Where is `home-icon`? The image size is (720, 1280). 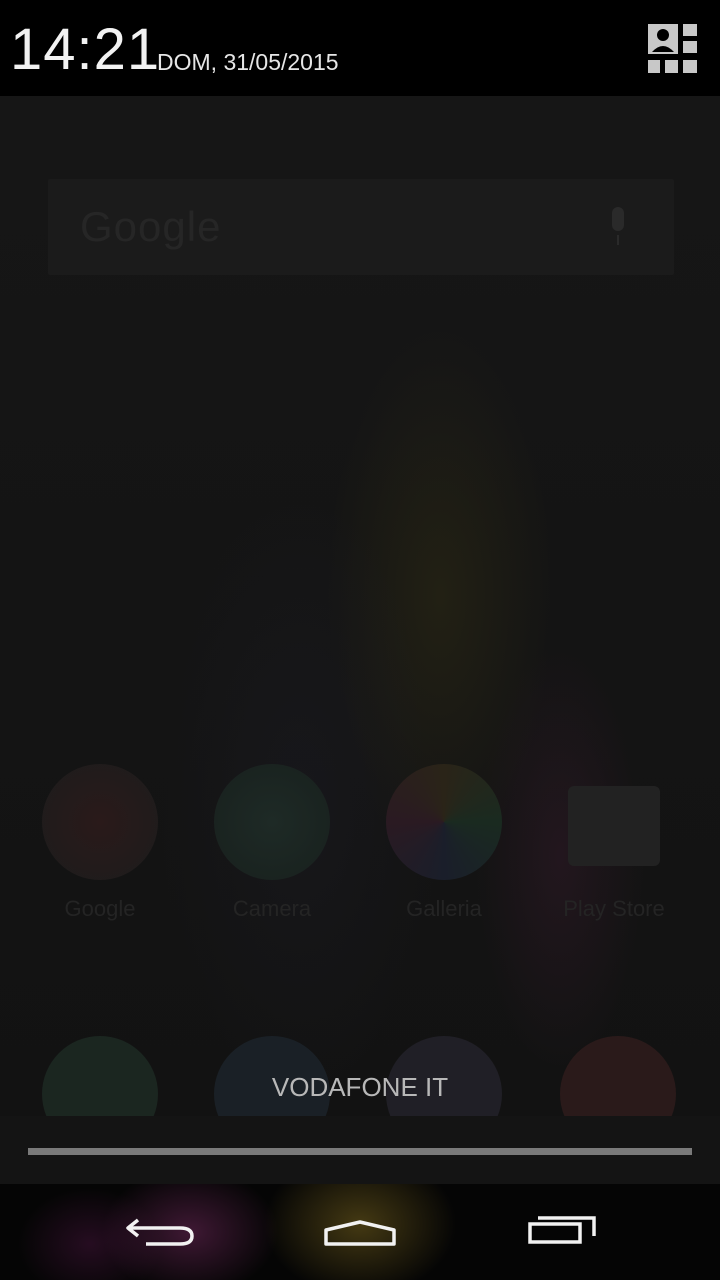 home-icon is located at coordinates (360, 1232).